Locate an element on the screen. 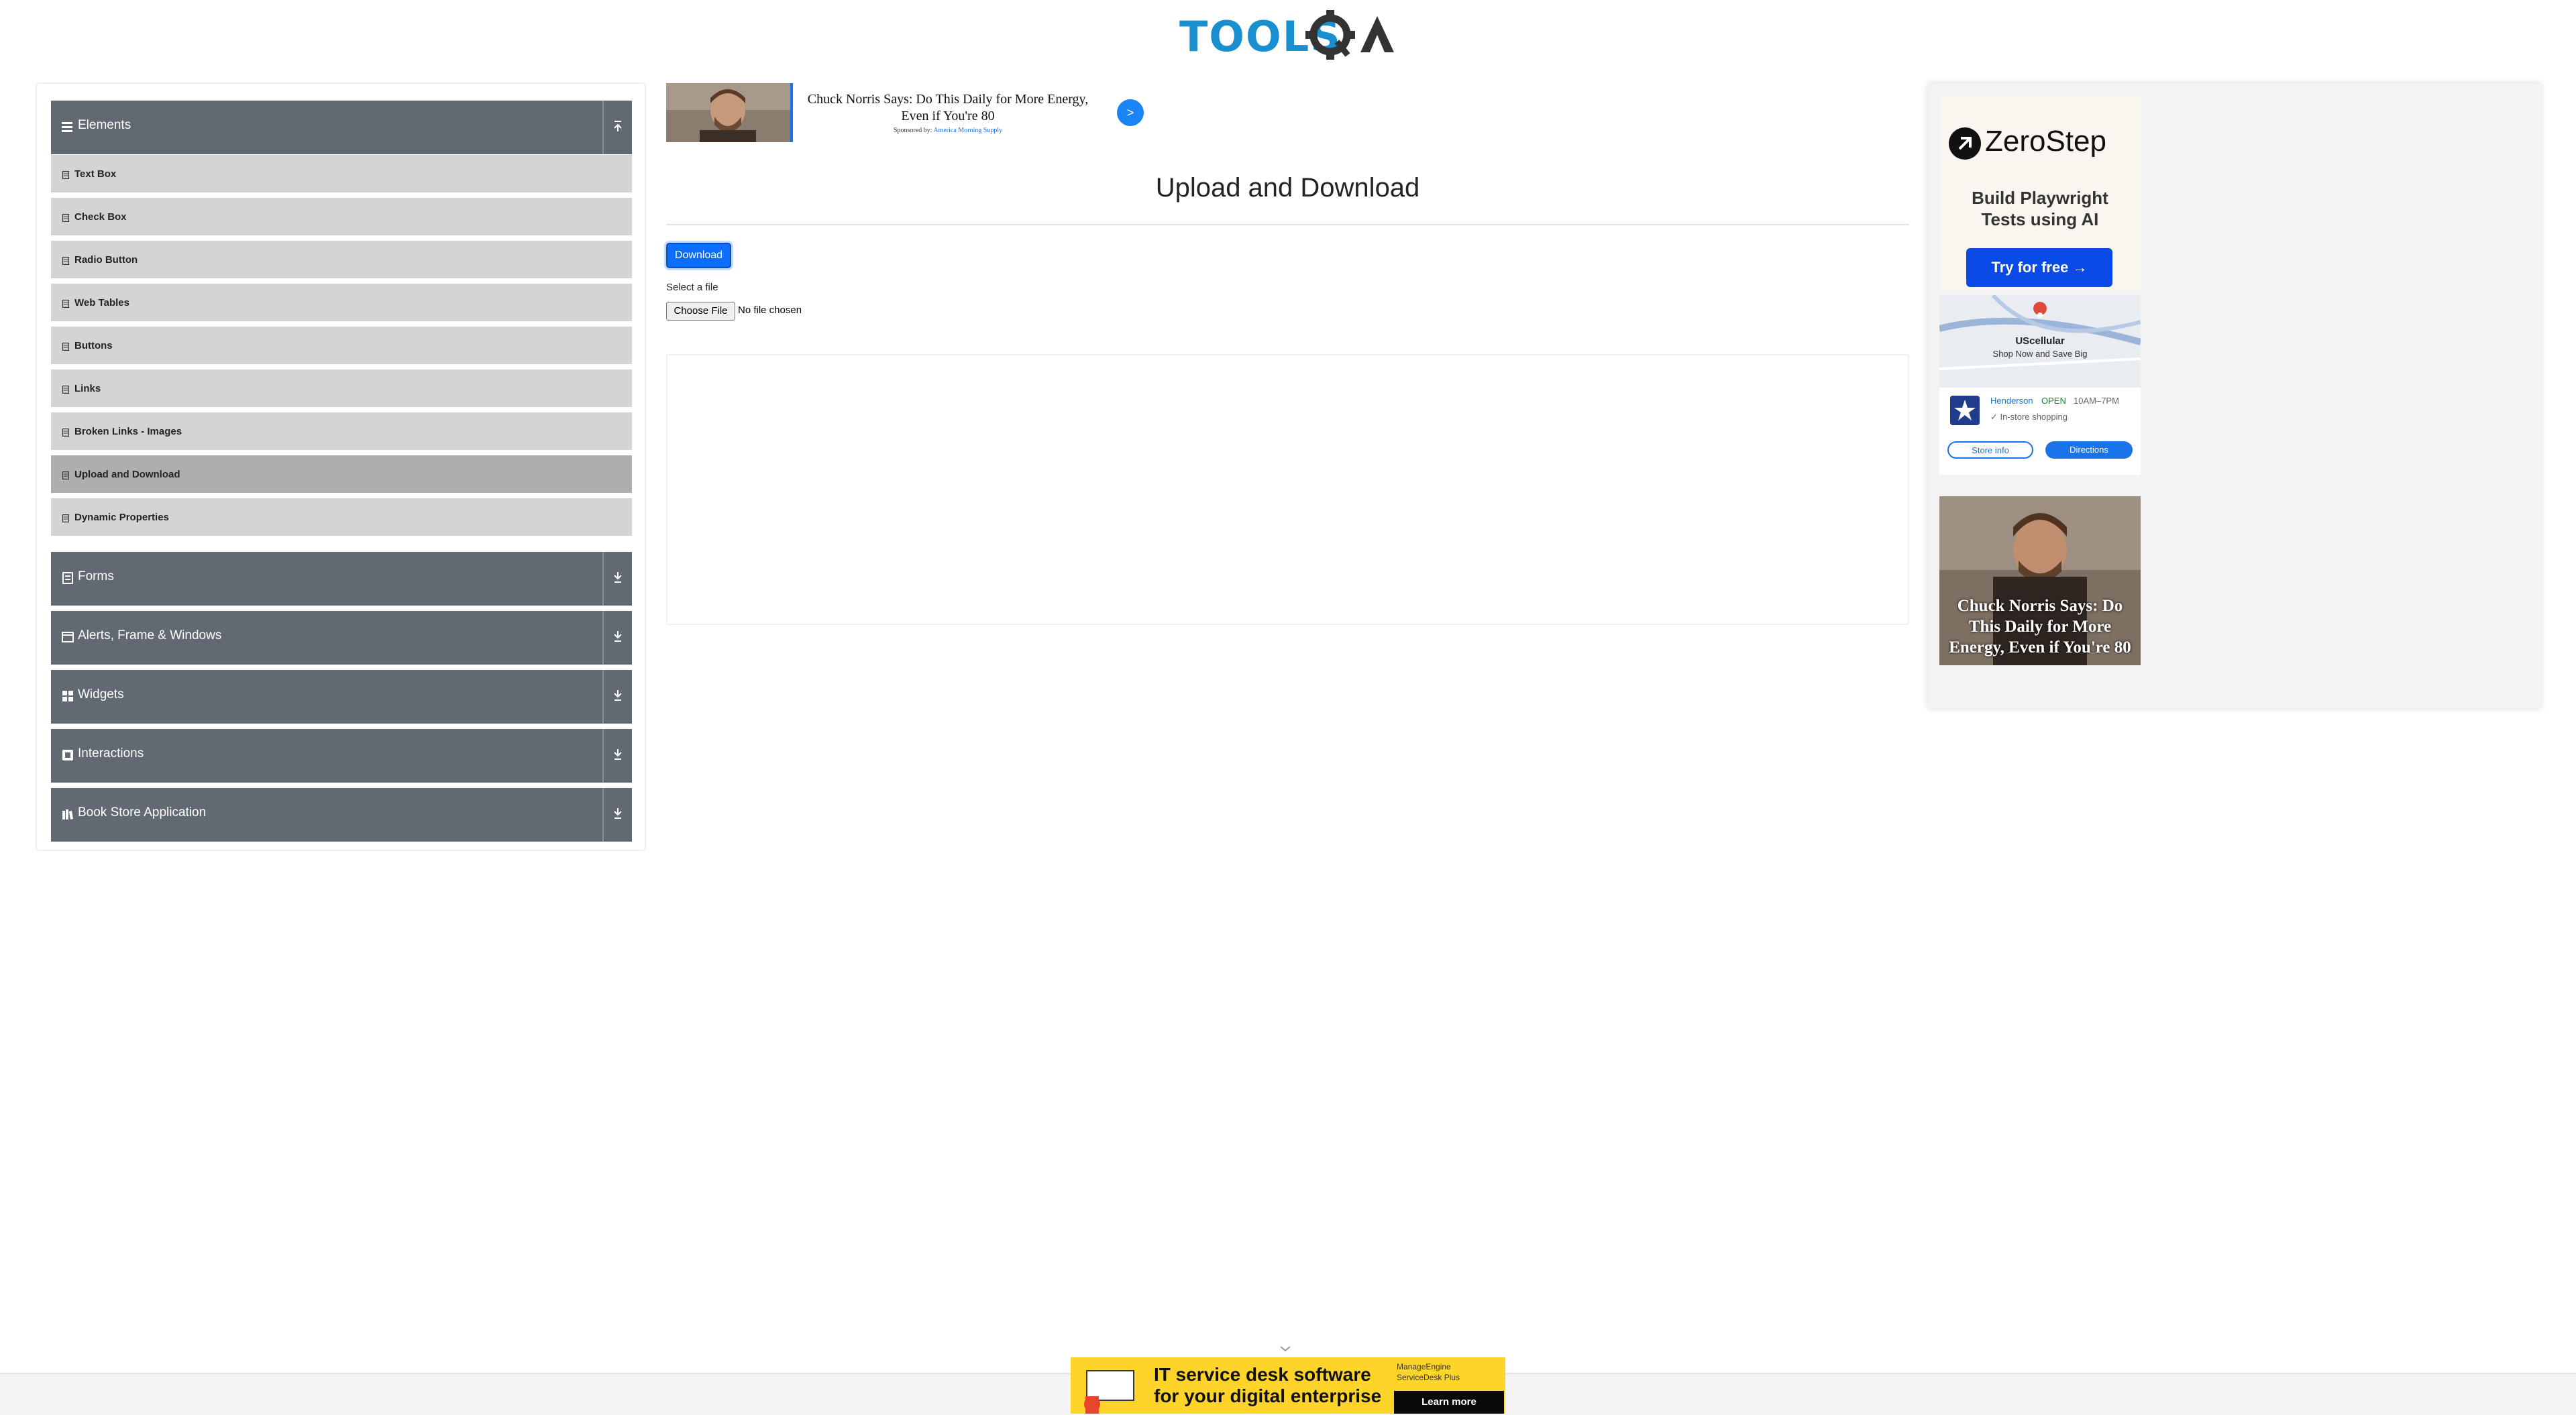  group-title: Widgets is located at coordinates (101, 694).